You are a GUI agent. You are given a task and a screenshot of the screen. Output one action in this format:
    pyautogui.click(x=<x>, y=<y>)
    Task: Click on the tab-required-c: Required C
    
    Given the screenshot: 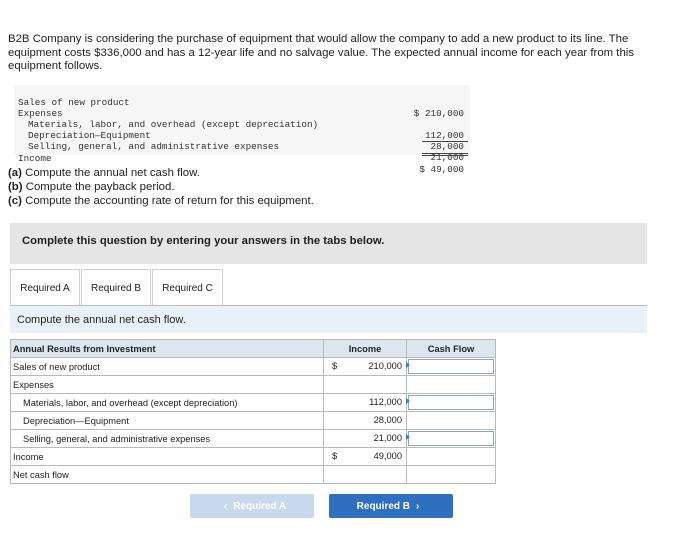 What is the action you would take?
    pyautogui.click(x=187, y=287)
    